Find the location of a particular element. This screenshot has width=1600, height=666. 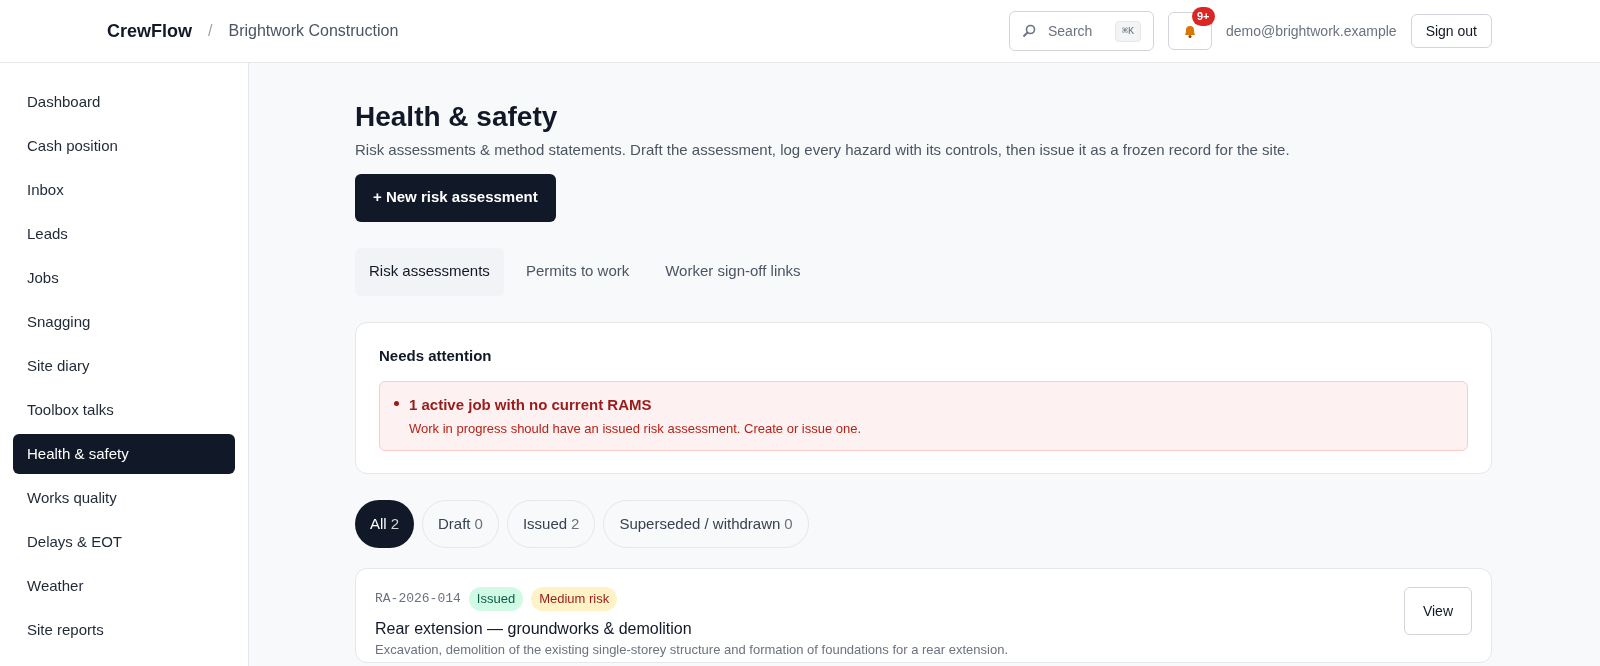

sidebar-item: Dashboard is located at coordinates (124, 102).